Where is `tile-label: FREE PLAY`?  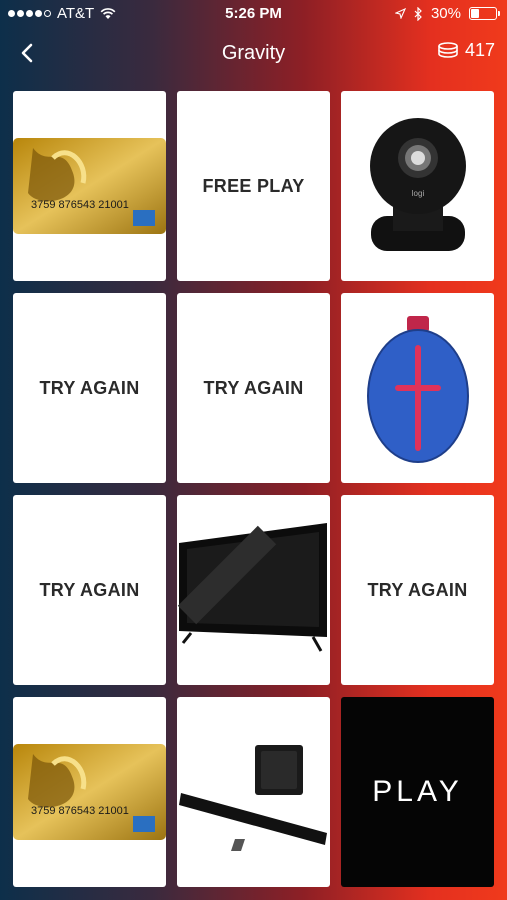 tile-label: FREE PLAY is located at coordinates (253, 185).